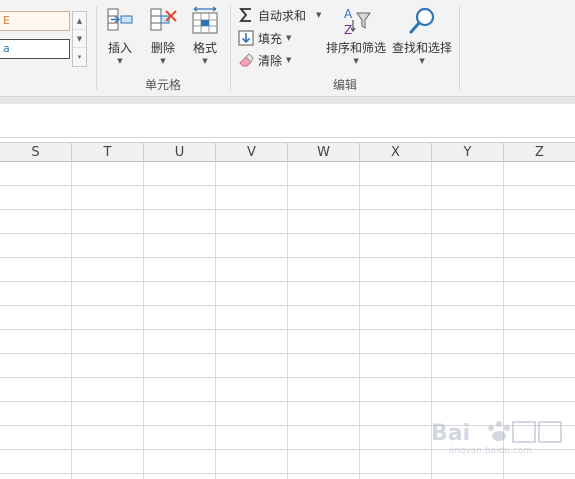  Describe the element at coordinates (35, 21) in the screenshot. I see `cell-style-swatch-1: E` at that location.